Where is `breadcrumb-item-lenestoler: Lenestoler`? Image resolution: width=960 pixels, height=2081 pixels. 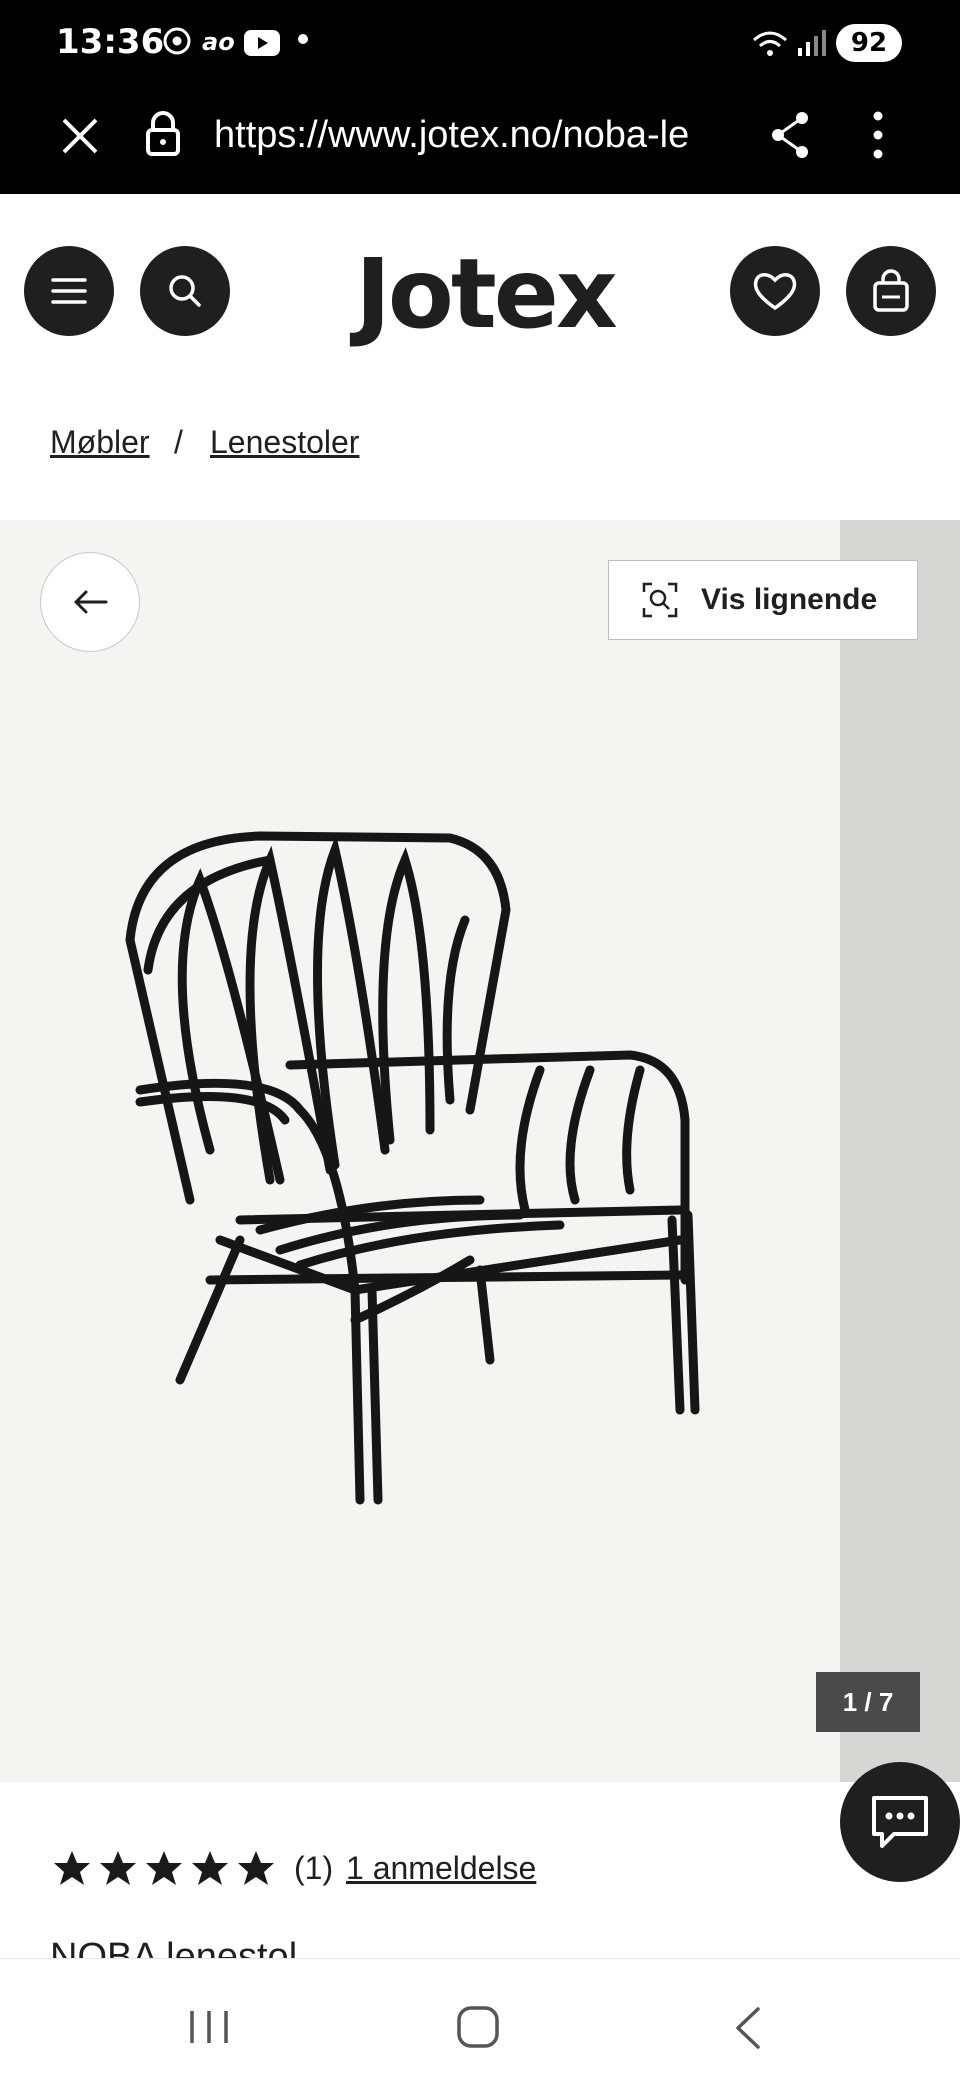
breadcrumb-item-lenestoler: Lenestoler is located at coordinates (284, 442).